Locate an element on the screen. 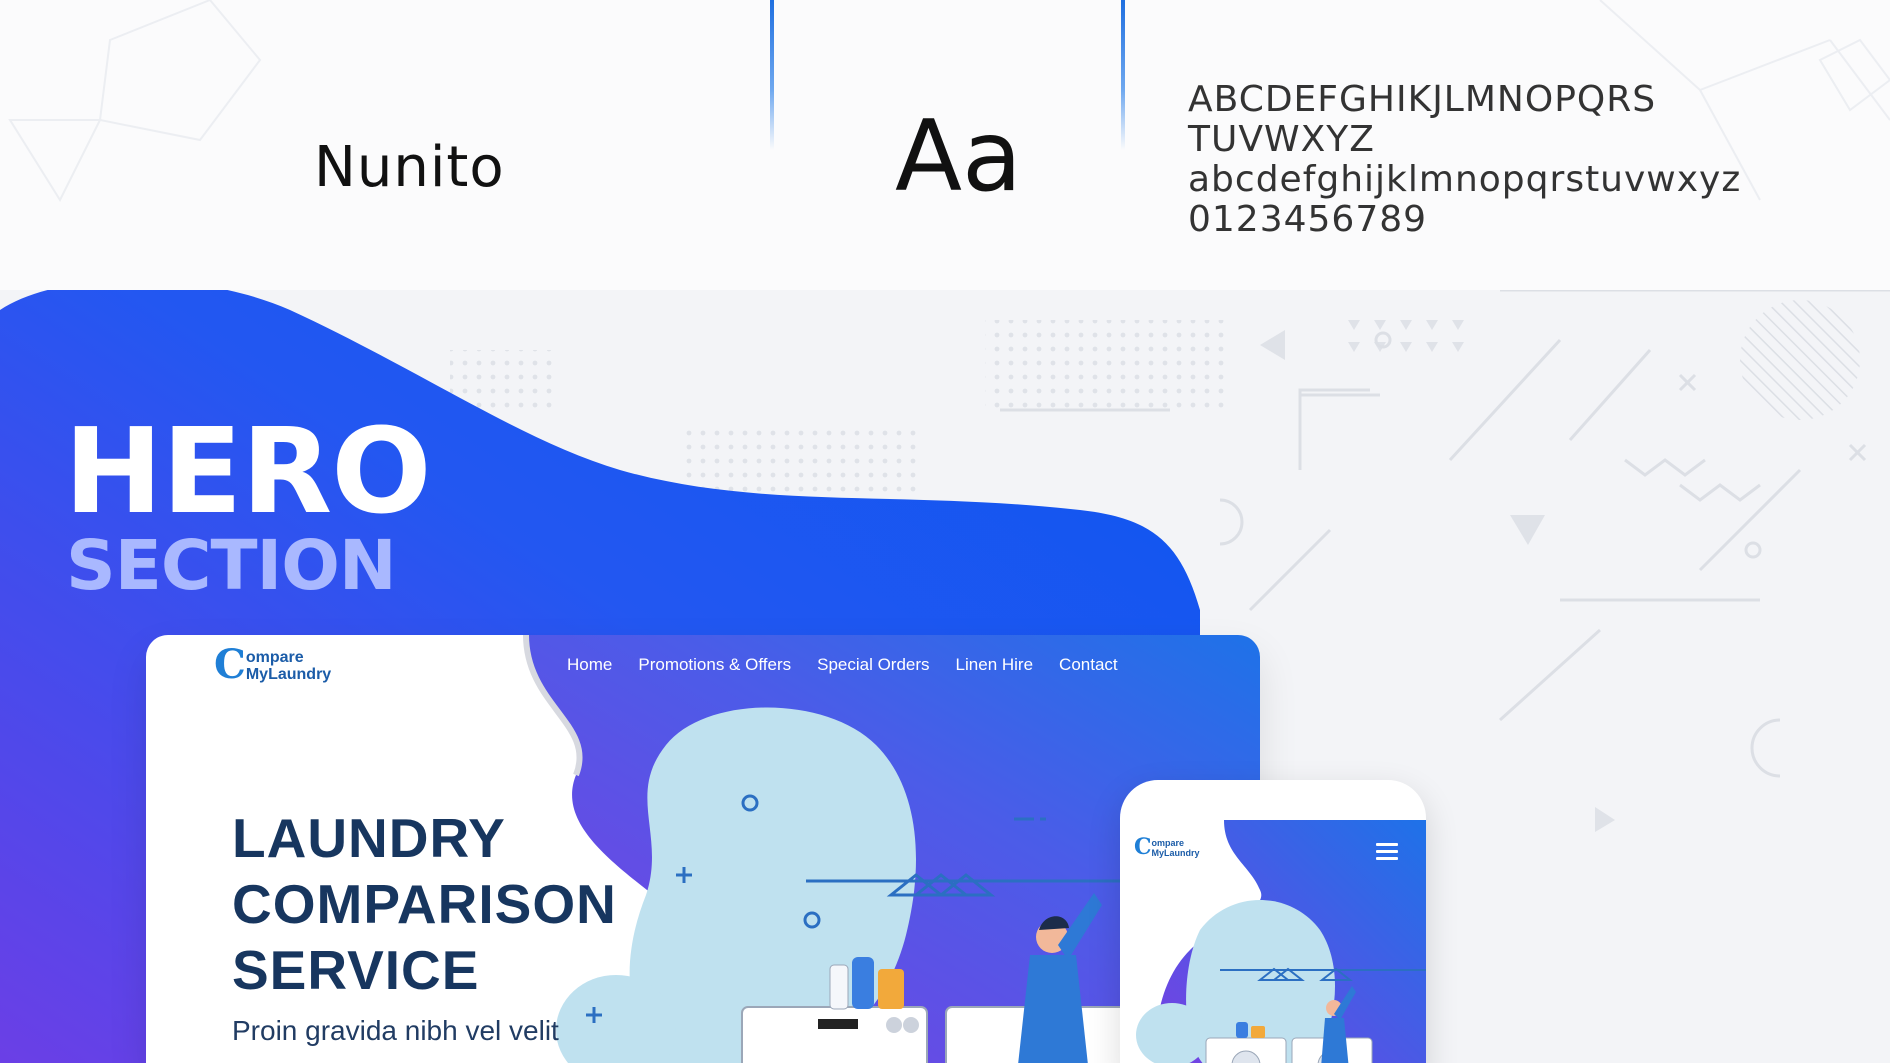  mobile-logo-mark: C is located at coordinates (1143, 847).